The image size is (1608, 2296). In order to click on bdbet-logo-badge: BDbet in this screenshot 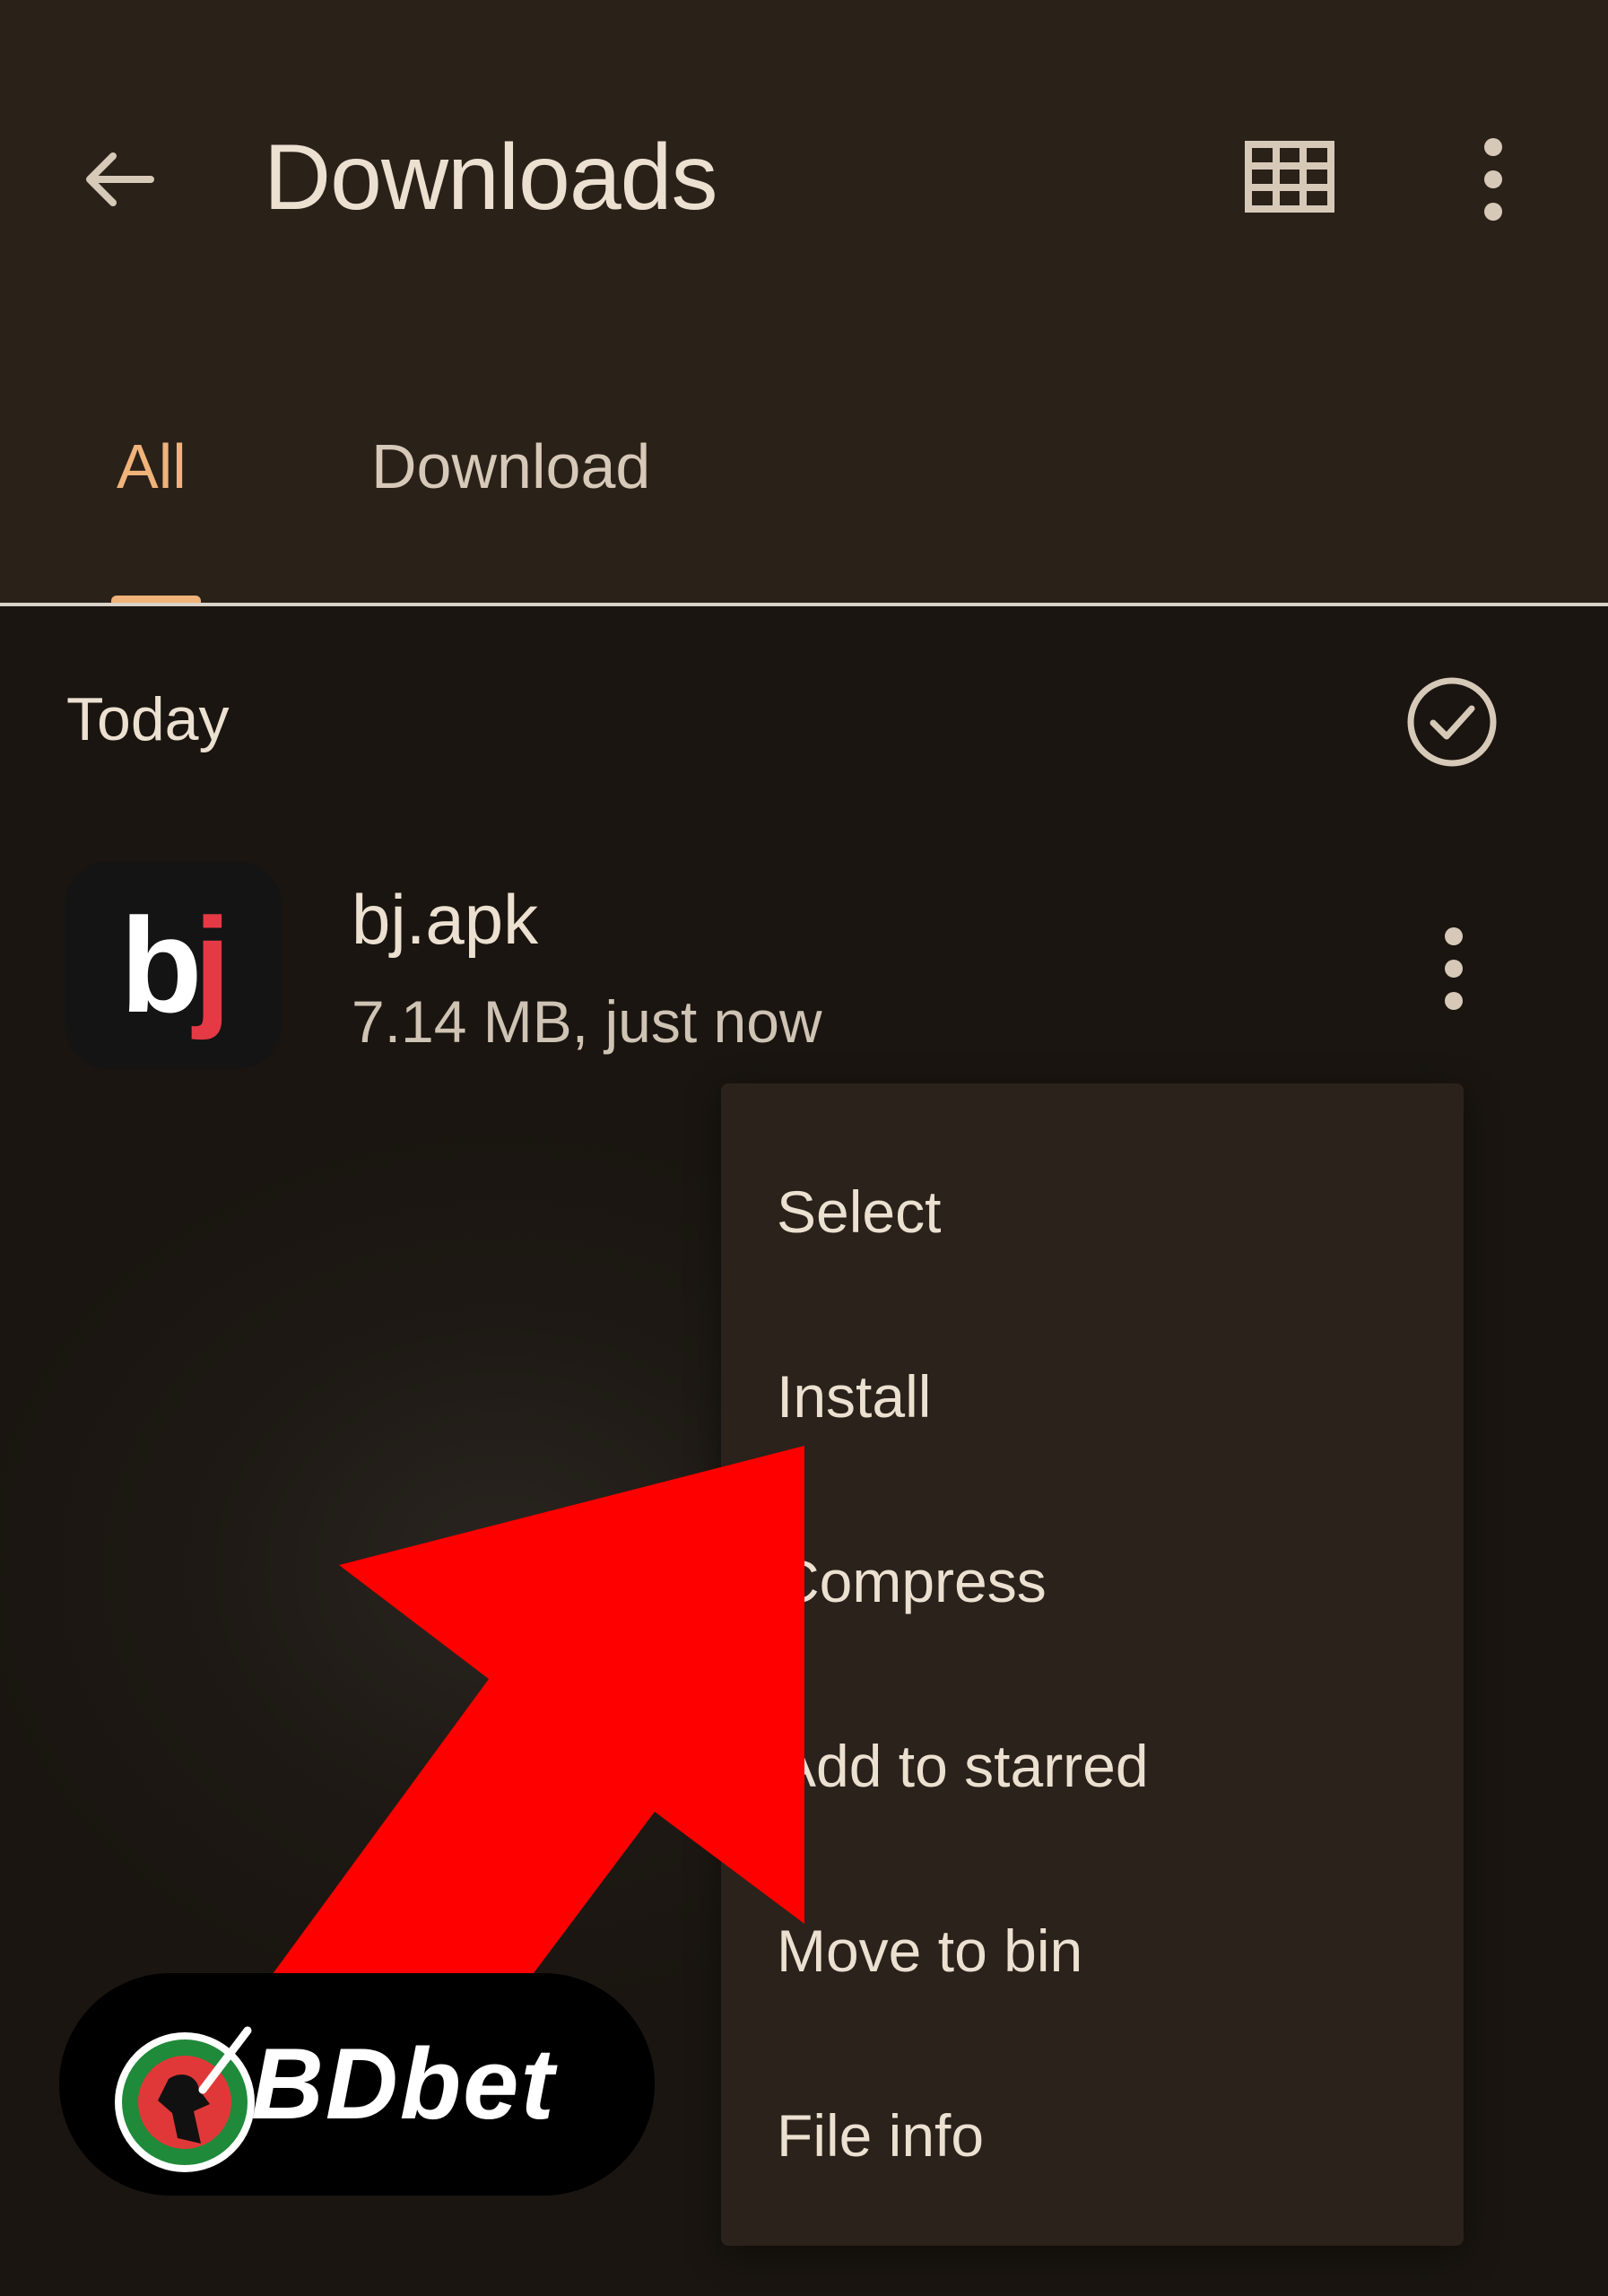, I will do `click(357, 2084)`.